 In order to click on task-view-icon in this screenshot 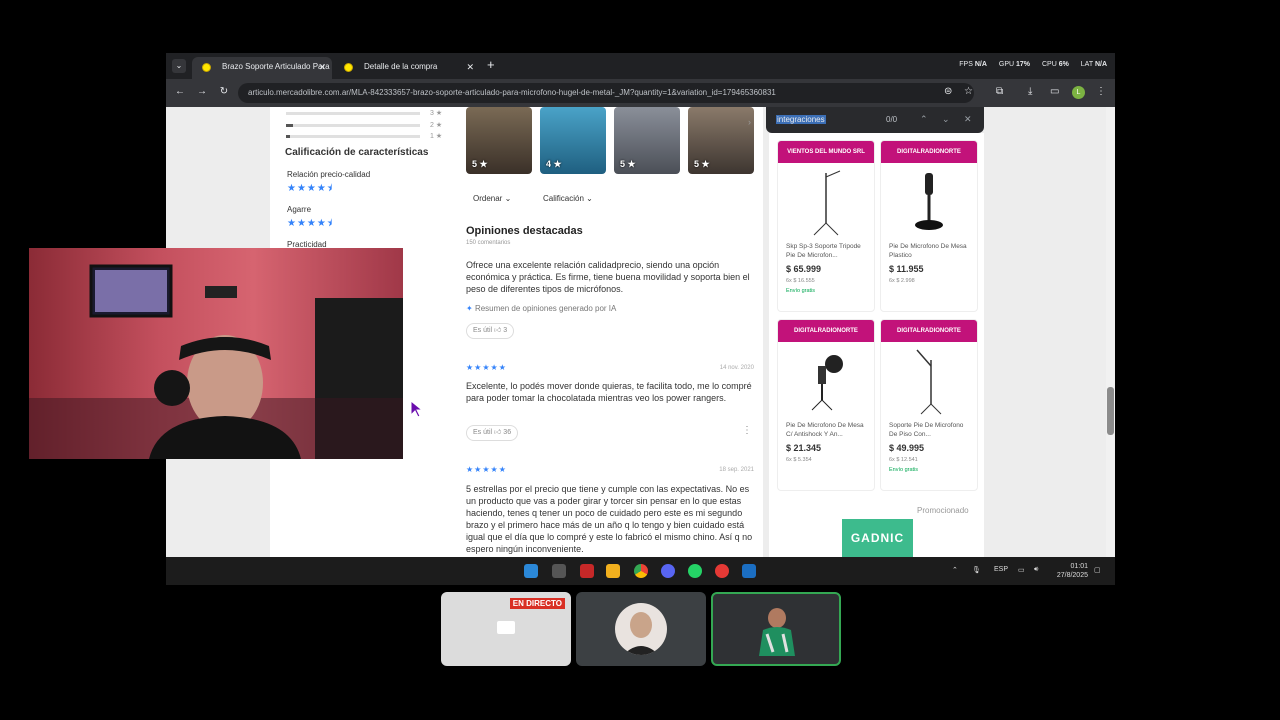, I will do `click(559, 571)`.